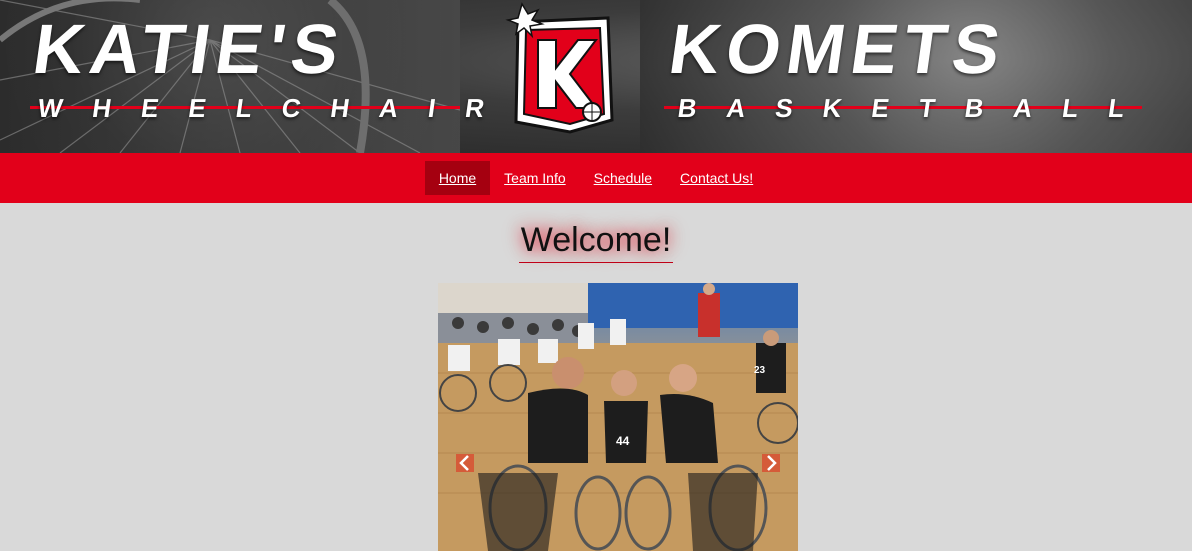 This screenshot has width=1192, height=551. I want to click on banner-subtitle-left: WHEELCHAIR, so click(276, 108).